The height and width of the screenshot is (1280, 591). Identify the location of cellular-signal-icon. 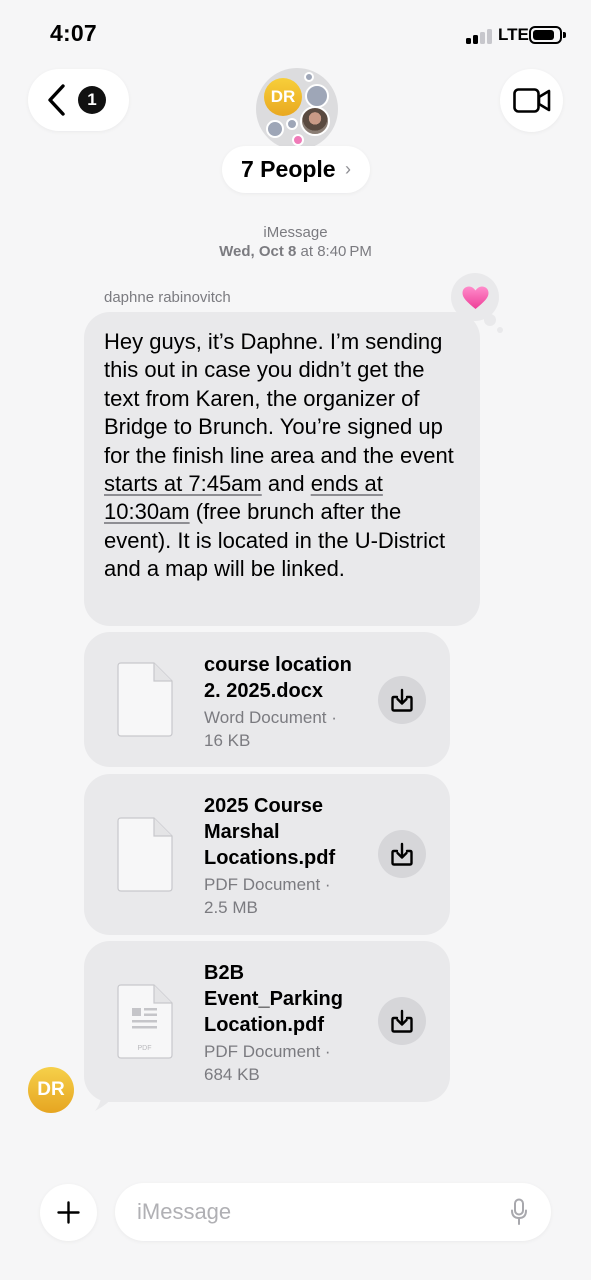
(480, 36).